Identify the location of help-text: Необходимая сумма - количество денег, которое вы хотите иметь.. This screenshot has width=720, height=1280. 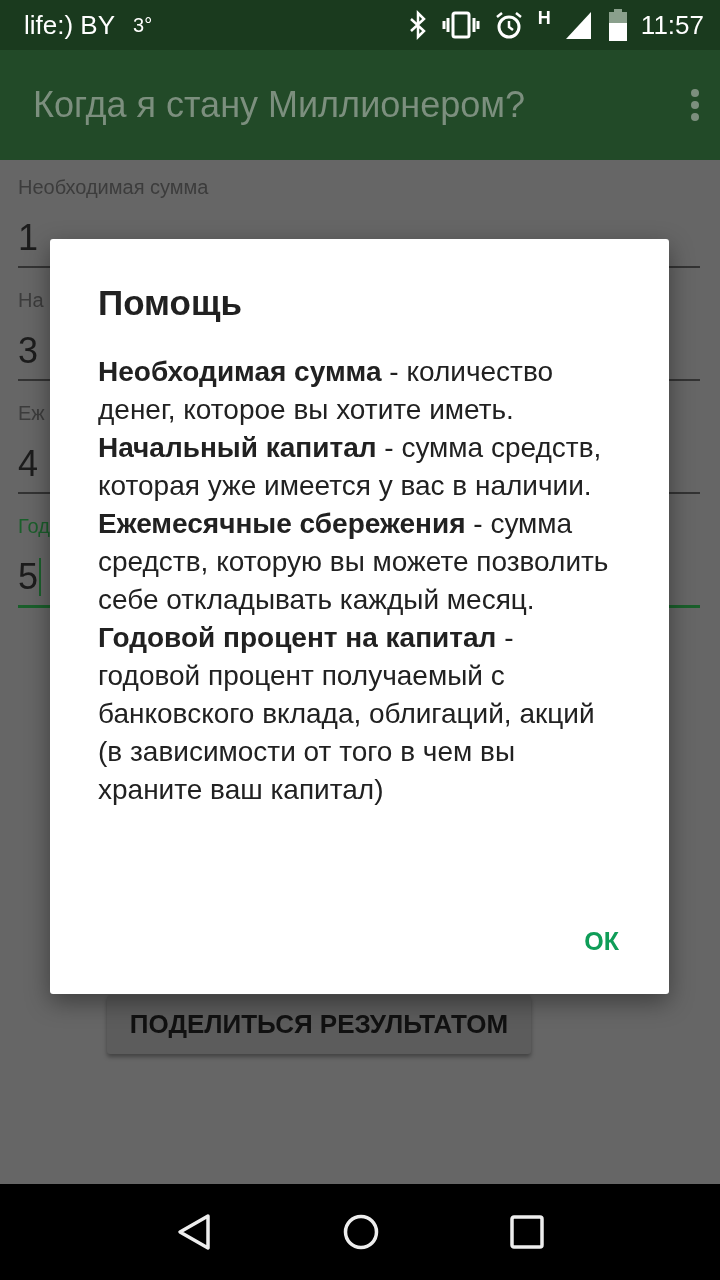
(326, 391).